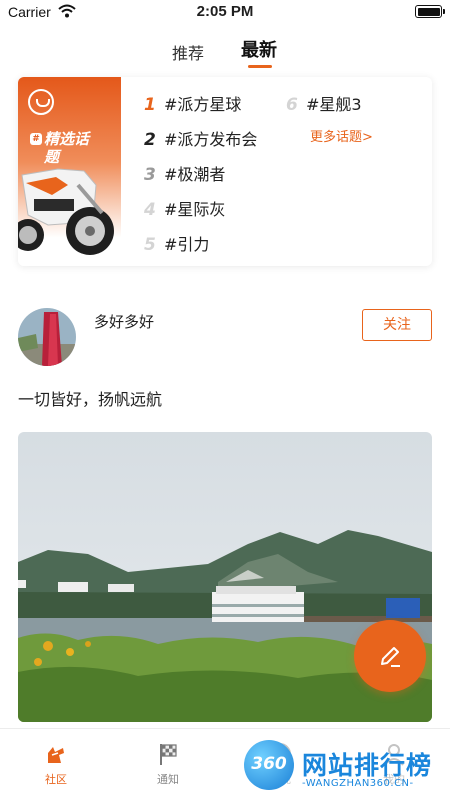  I want to click on compose-button, so click(390, 656).